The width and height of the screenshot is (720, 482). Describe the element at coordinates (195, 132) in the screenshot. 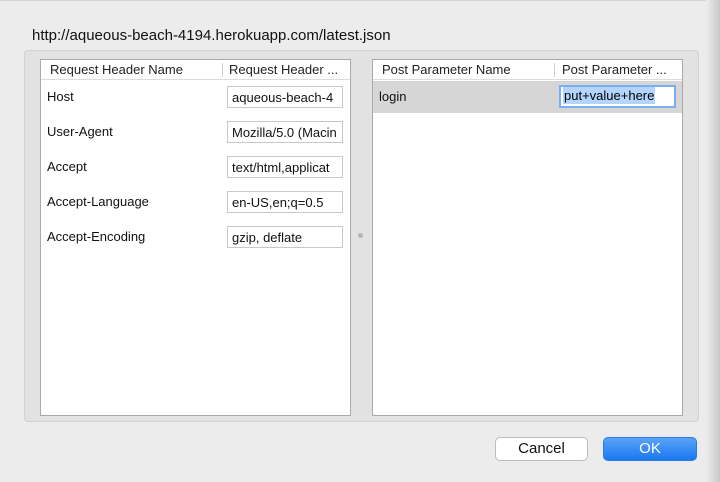

I see `table-row: User-Agent Mozilla/5.0 (Macin` at that location.